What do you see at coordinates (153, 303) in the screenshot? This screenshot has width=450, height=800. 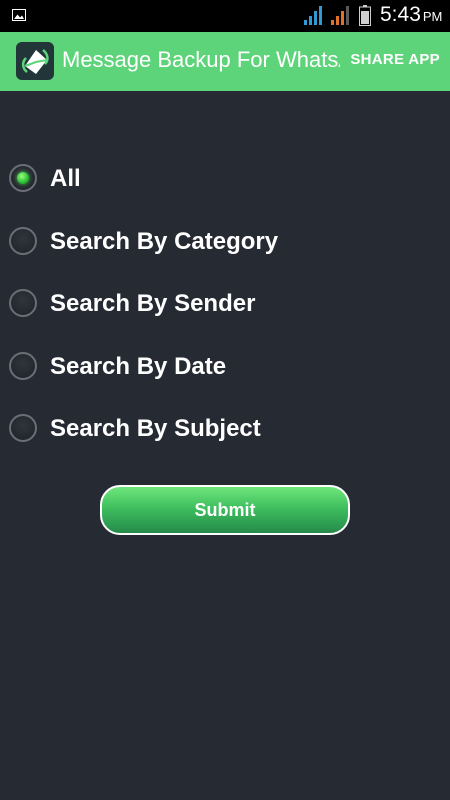 I see `radio-label: Search By Sender` at bounding box center [153, 303].